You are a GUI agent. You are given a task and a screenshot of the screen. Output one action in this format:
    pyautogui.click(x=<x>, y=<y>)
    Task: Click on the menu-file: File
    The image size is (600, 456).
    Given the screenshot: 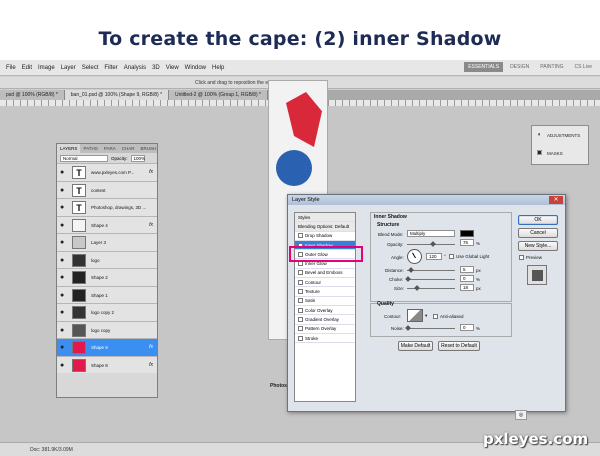 What is the action you would take?
    pyautogui.click(x=11, y=68)
    